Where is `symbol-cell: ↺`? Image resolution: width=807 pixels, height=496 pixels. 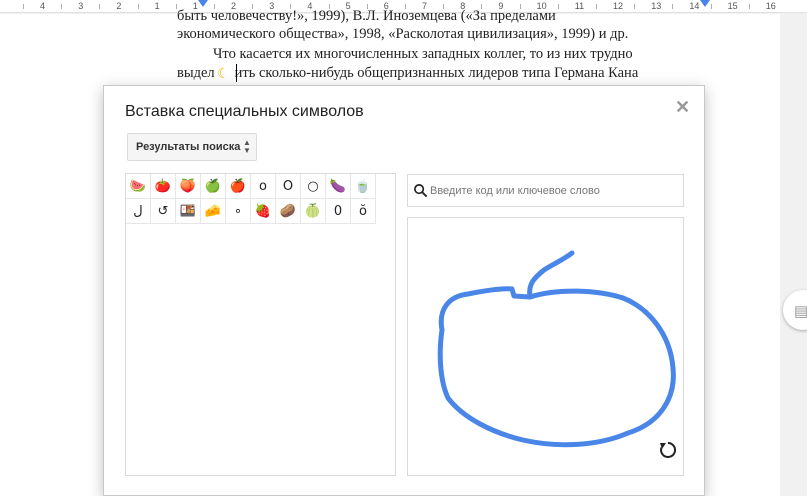
symbol-cell: ↺ is located at coordinates (163, 211).